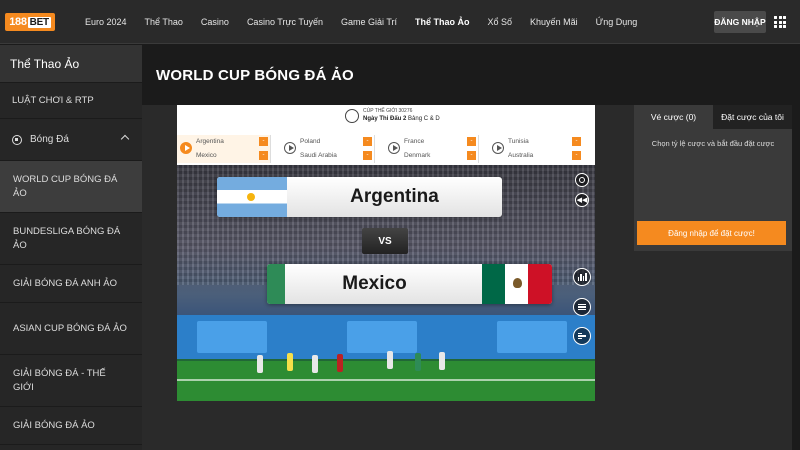 The height and width of the screenshot is (450, 800). What do you see at coordinates (285, 22) in the screenshot?
I see `nav-item-casino-truc-tuyen: Casino Trực Tuyến` at bounding box center [285, 22].